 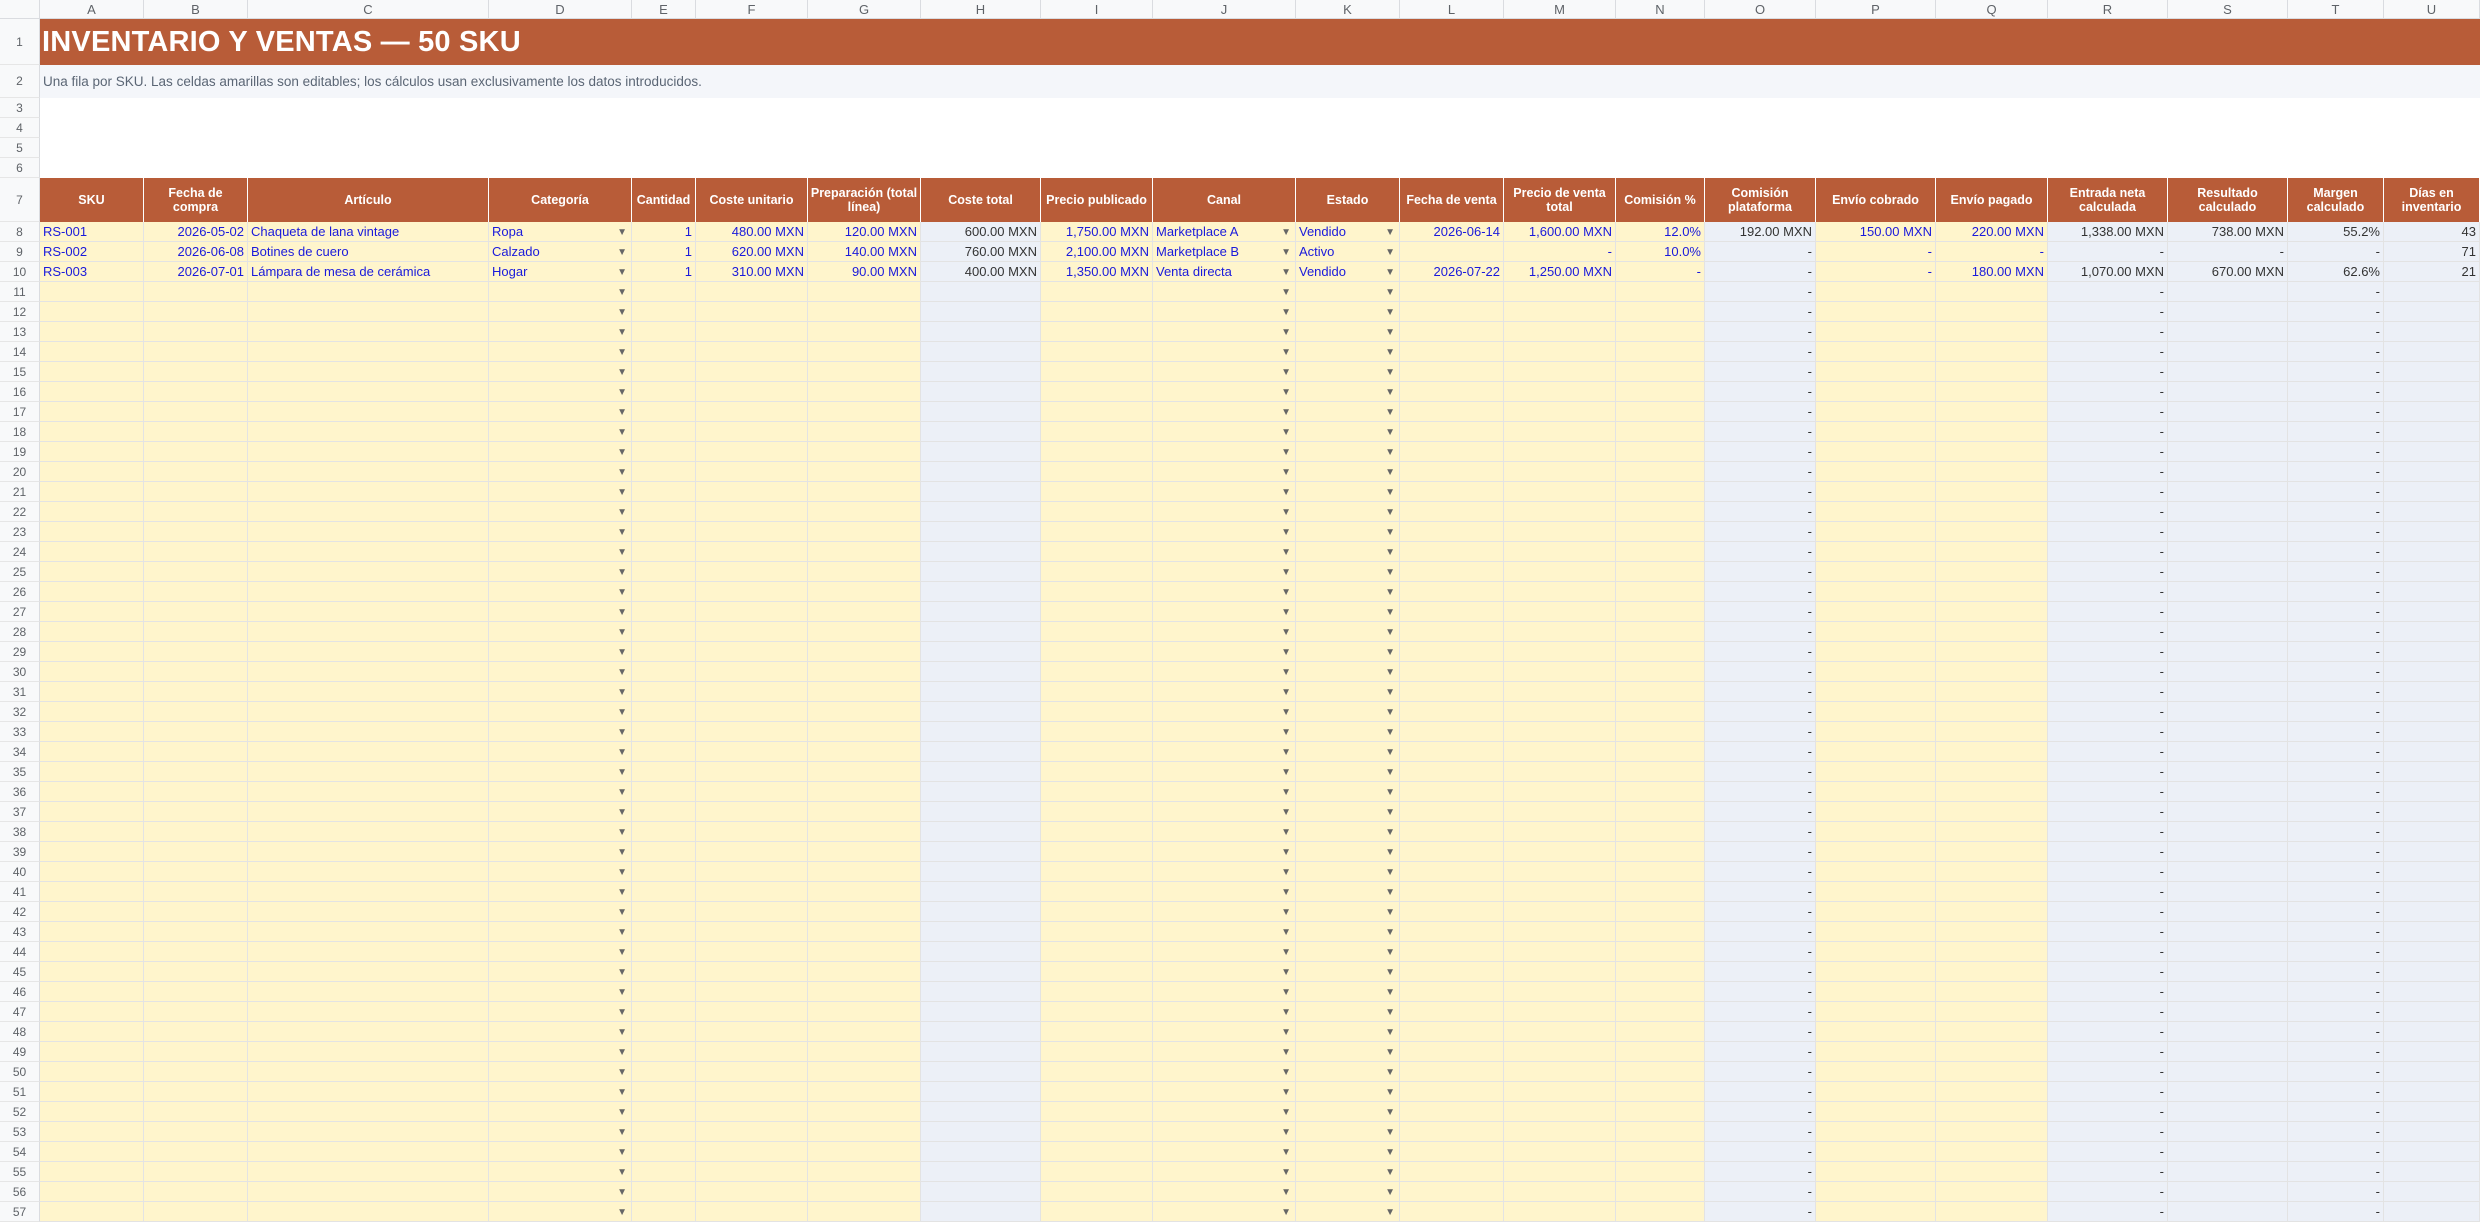 I want to click on table-cell: 2026-05-02, so click(x=196, y=232).